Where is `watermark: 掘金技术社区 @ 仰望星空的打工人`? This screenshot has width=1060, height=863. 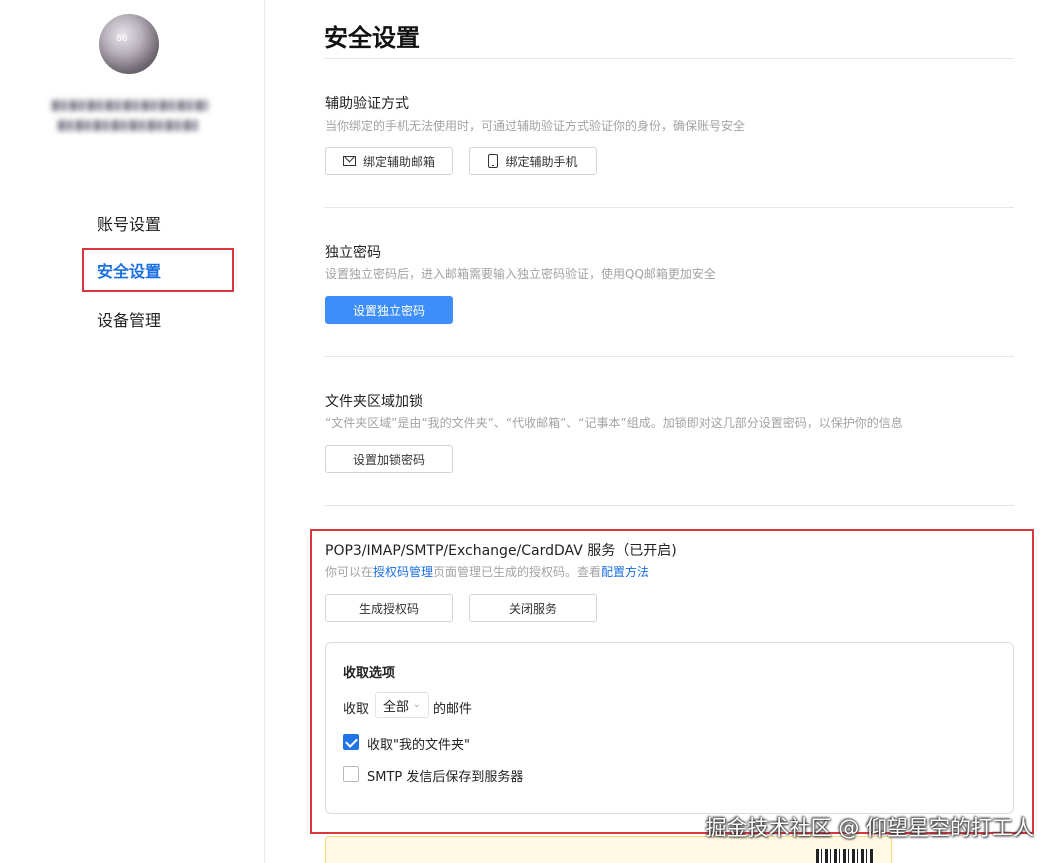 watermark: 掘金技术社区 @ 仰望星空的打工人 is located at coordinates (869, 828).